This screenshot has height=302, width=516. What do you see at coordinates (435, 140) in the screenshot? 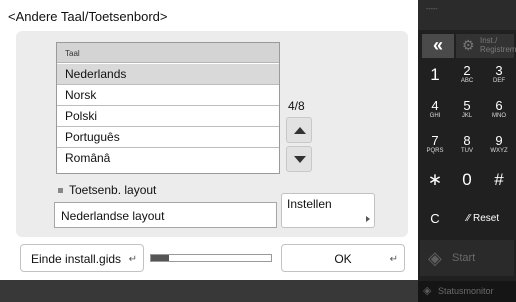
I see `keypad-key-digit: 7` at bounding box center [435, 140].